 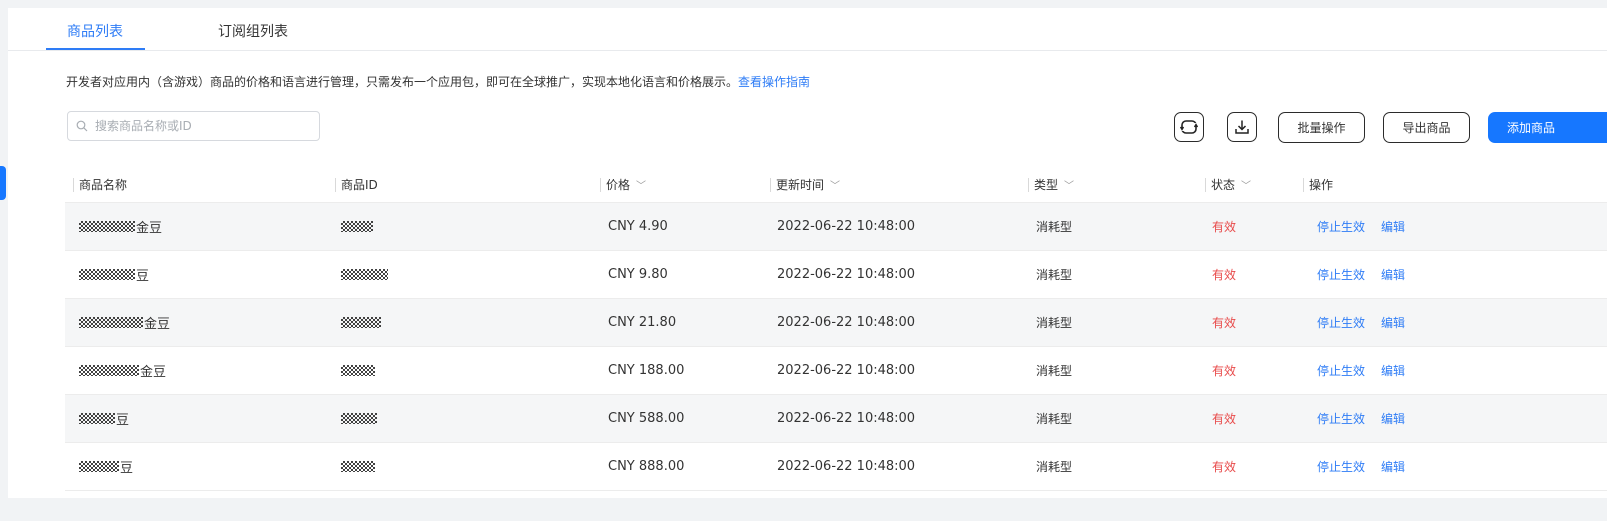 I want to click on refresh-icon, so click(x=1189, y=127).